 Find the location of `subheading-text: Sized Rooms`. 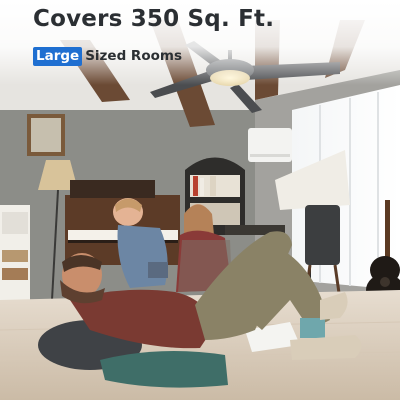

subheading-text: Sized Rooms is located at coordinates (133, 56).